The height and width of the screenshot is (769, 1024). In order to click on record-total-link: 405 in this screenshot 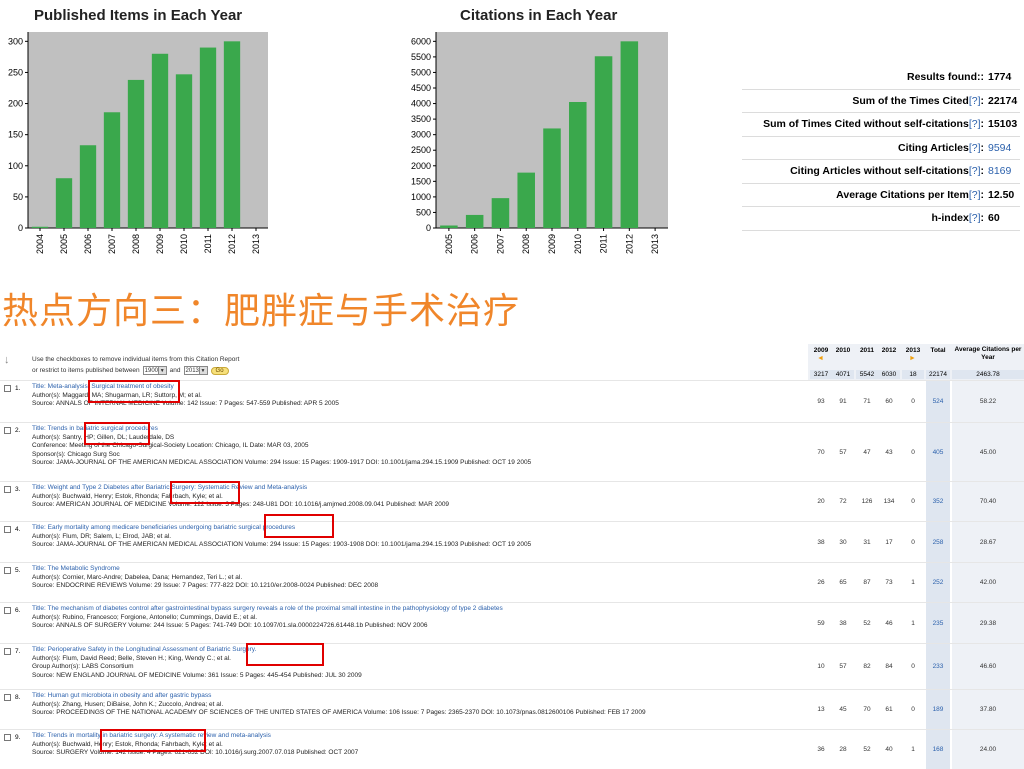, I will do `click(938, 452)`.